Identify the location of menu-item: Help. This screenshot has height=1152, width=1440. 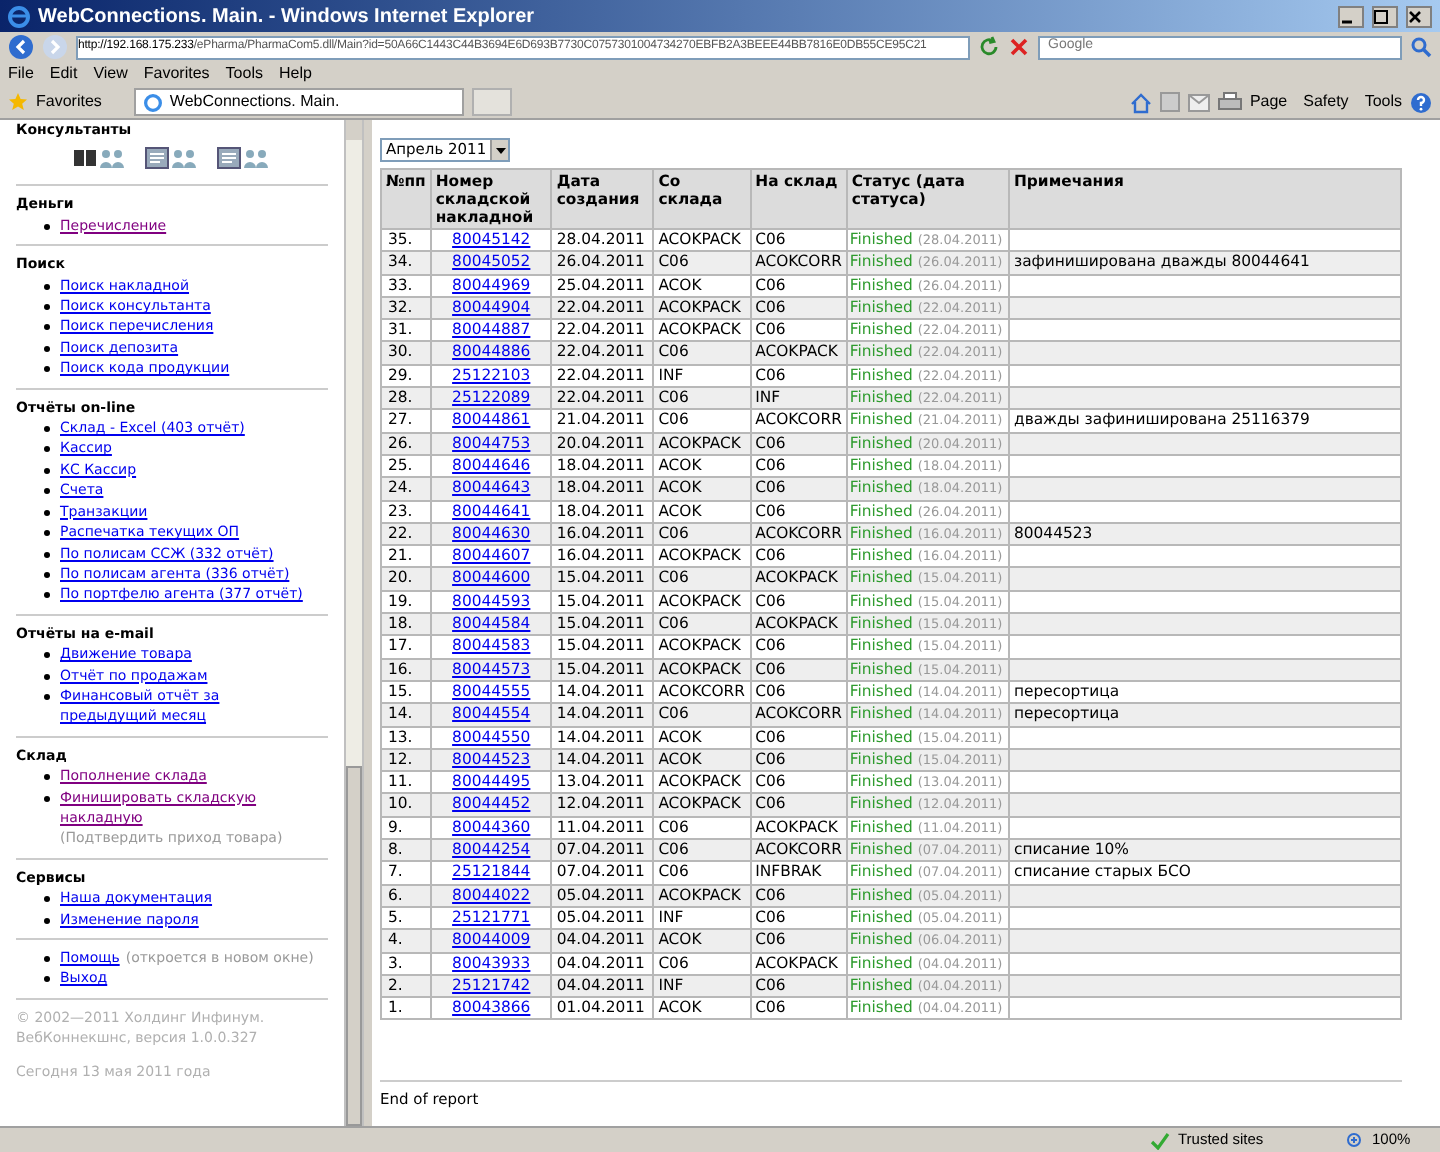
(295, 74).